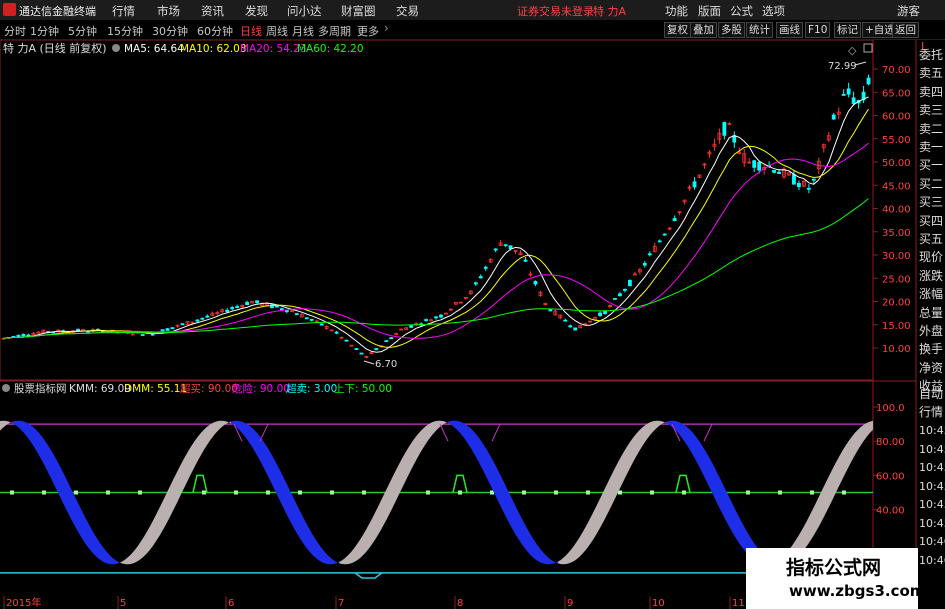 The height and width of the screenshot is (609, 945). I want to click on right-panel-item: 卖三, so click(931, 110).